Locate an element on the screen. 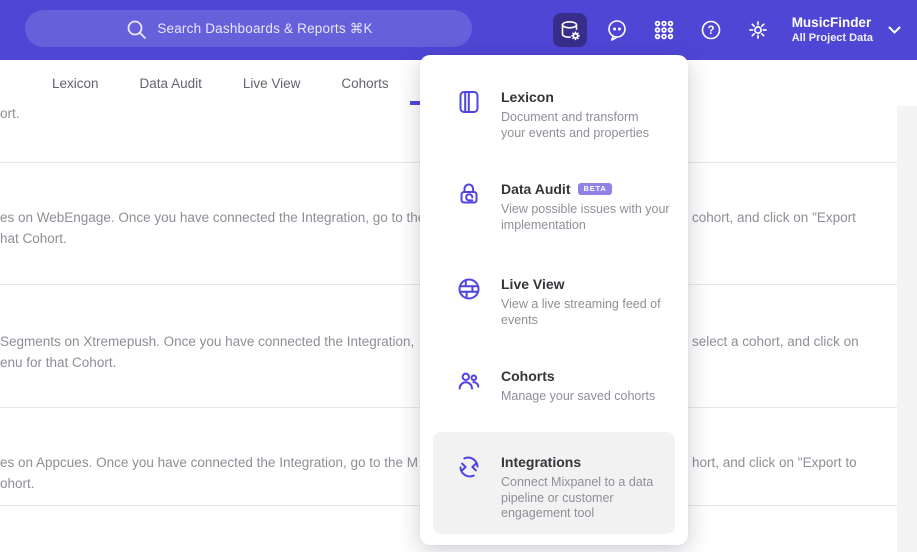 Image resolution: width=917 pixels, height=552 pixels. data-management-button is located at coordinates (569, 30).